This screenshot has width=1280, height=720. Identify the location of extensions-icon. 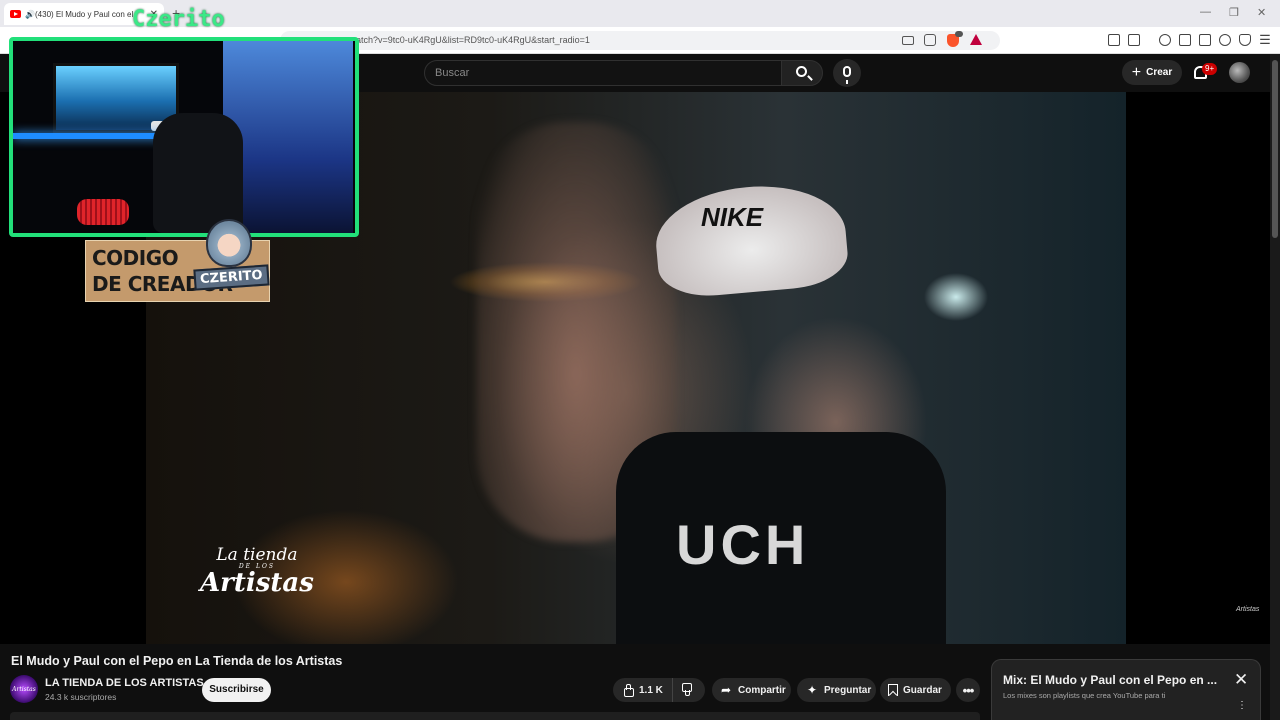
(1114, 40).